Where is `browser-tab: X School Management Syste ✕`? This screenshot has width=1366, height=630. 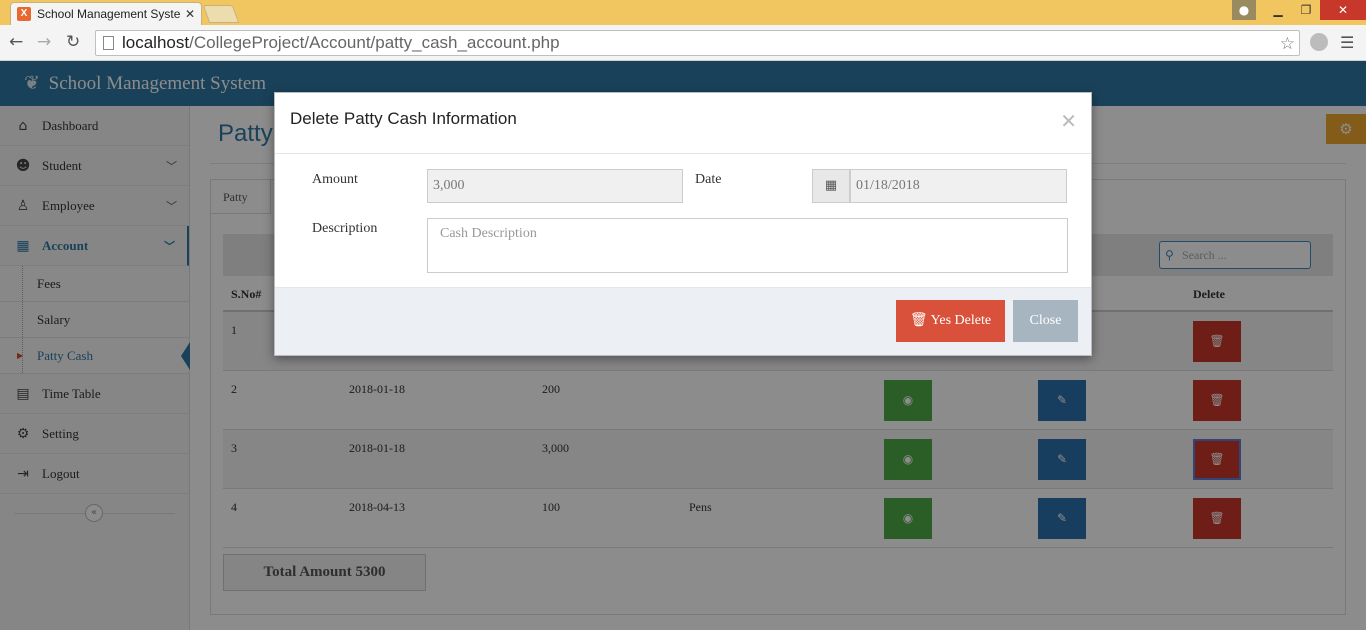 browser-tab: X School Management Syste ✕ is located at coordinates (106, 13).